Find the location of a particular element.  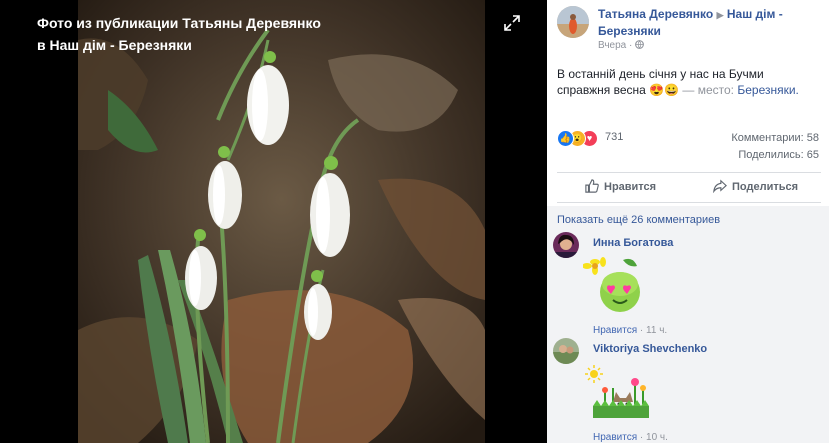

cat-in-garden-sticker is located at coordinates (618, 396).